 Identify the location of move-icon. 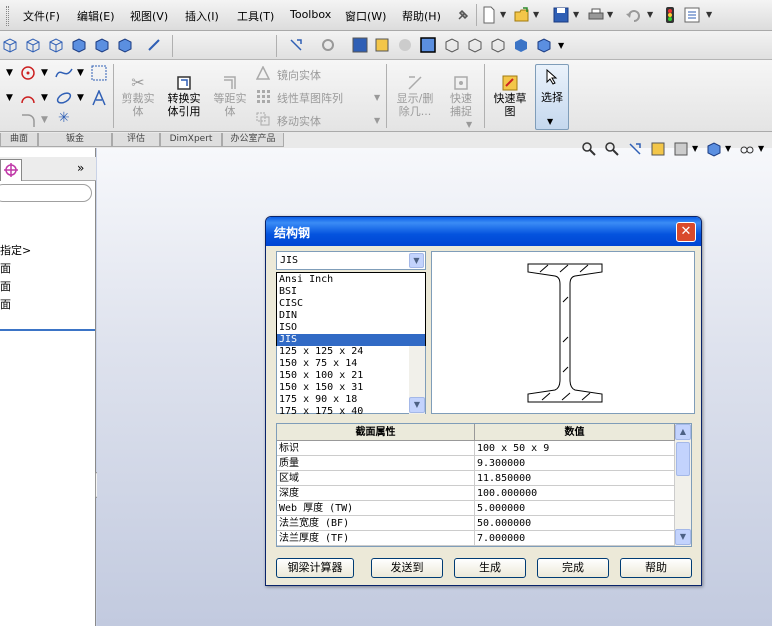
(263, 119).